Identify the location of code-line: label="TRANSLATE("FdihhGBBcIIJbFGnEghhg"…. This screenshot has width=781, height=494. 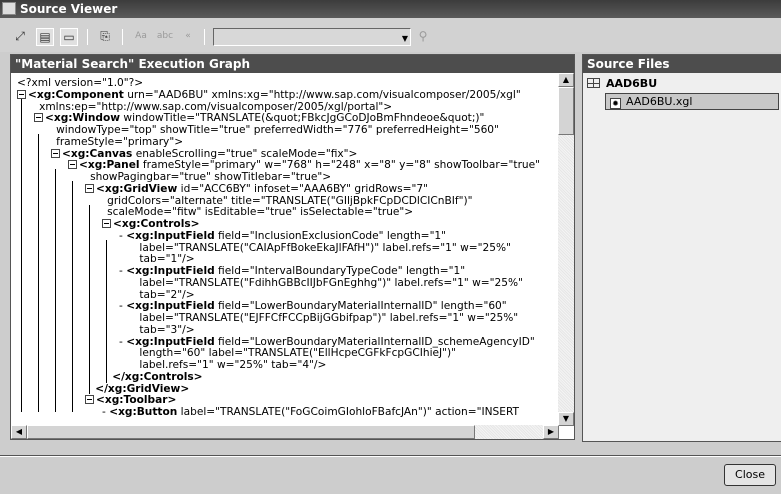
(331, 283).